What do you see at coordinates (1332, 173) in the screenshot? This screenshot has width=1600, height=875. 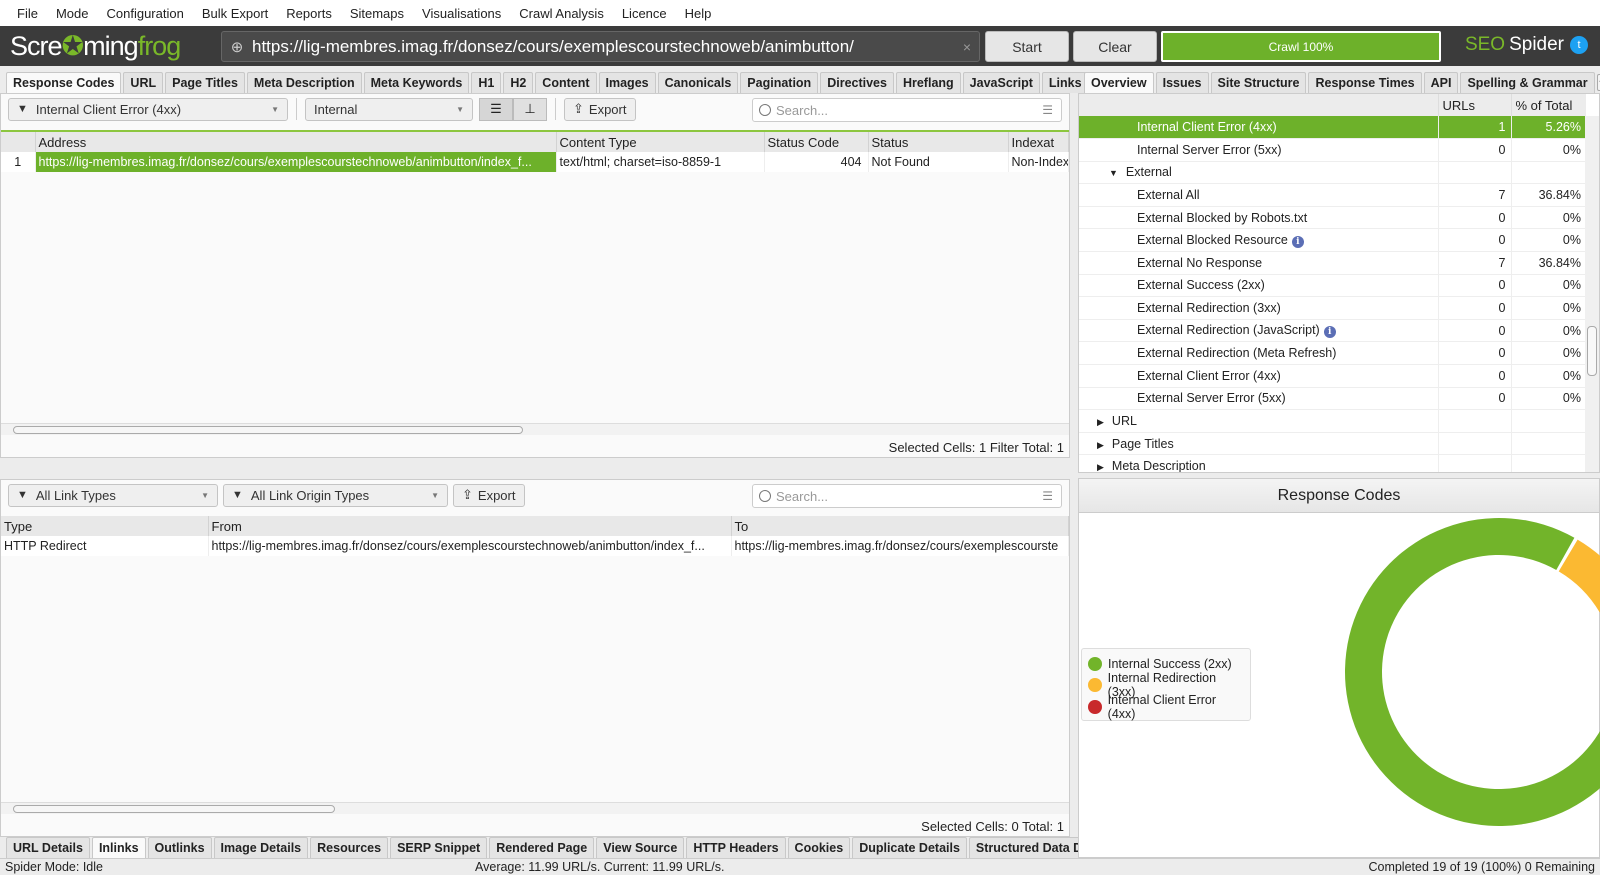 I see `overview-row: ▼ External` at bounding box center [1332, 173].